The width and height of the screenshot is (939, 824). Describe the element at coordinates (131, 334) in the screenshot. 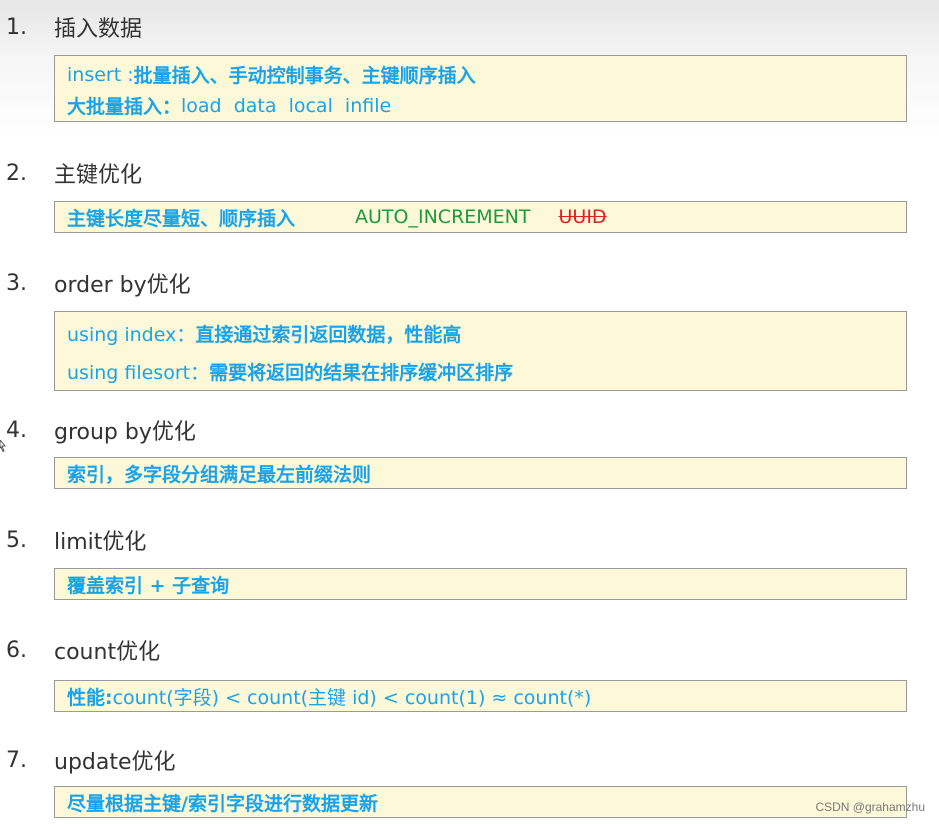

I see `section-3-line-1-prefix: using index：` at that location.